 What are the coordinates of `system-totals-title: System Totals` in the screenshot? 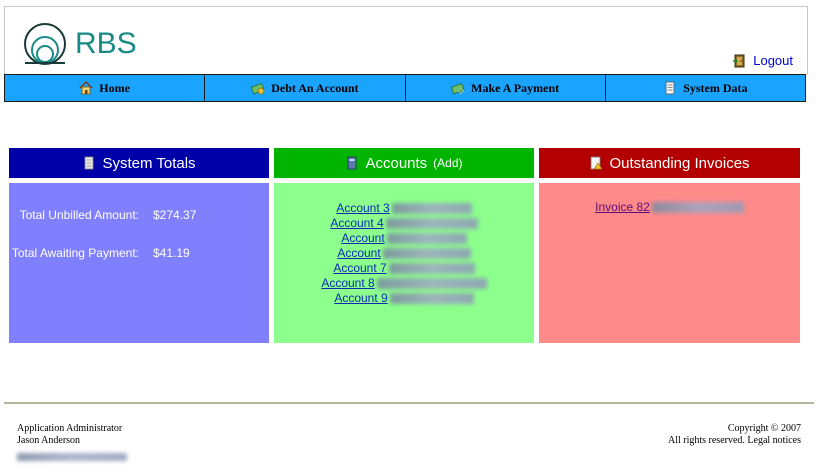 It's located at (149, 163).